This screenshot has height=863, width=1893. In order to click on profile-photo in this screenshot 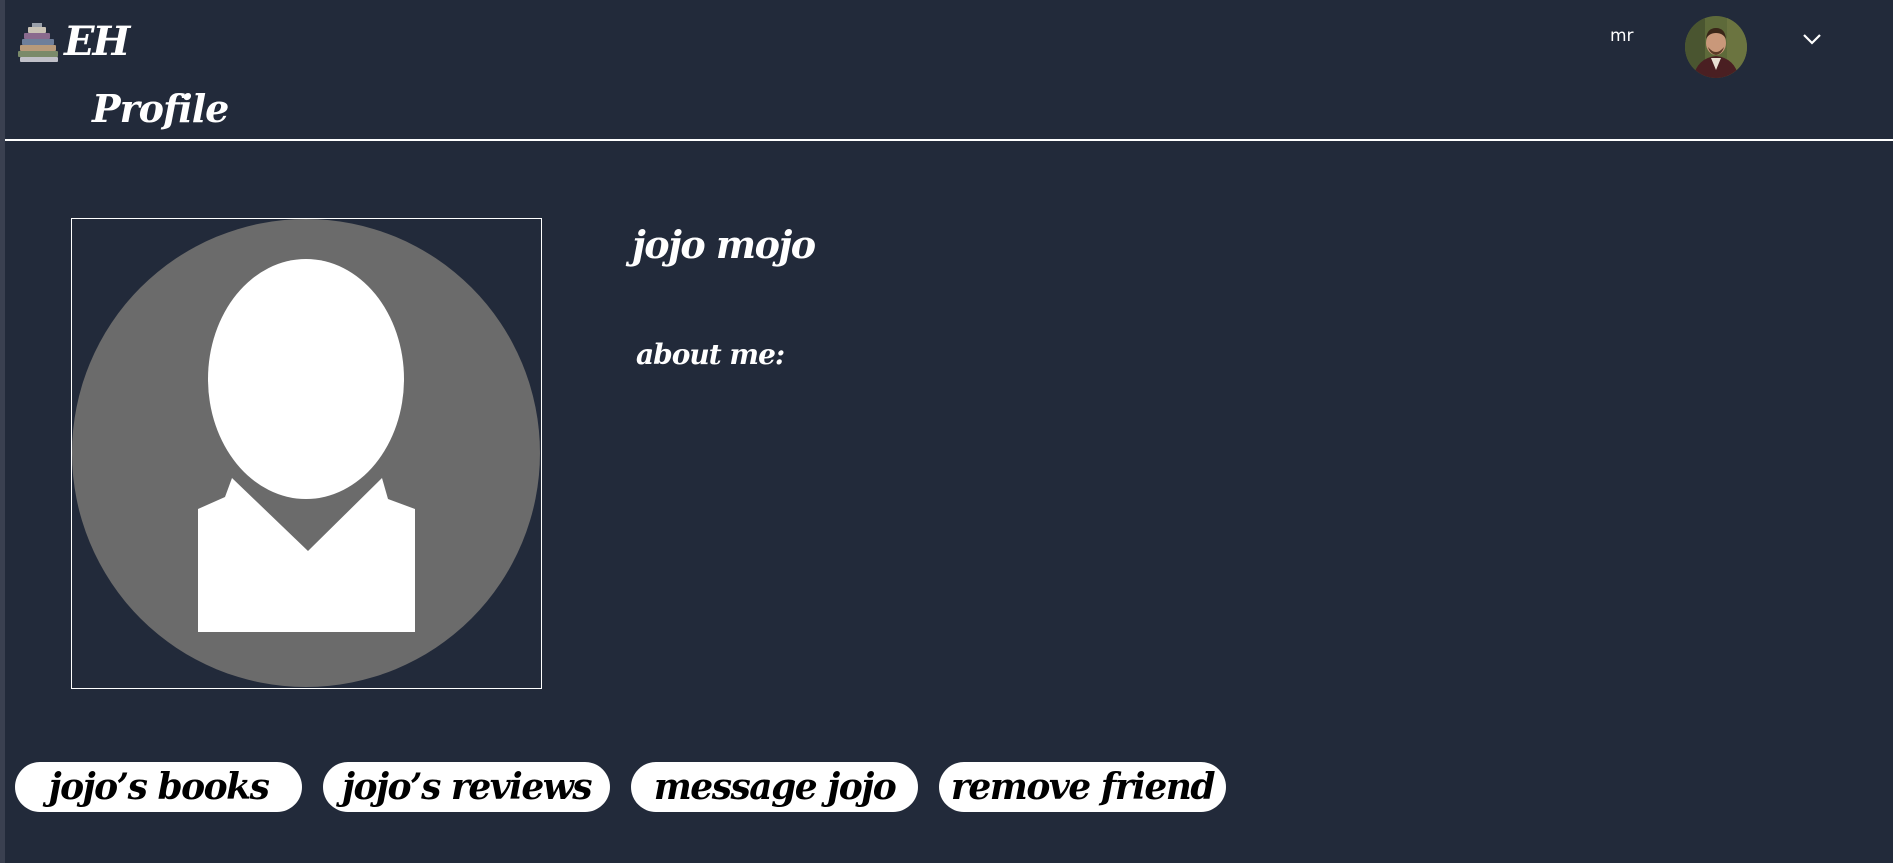, I will do `click(306, 453)`.